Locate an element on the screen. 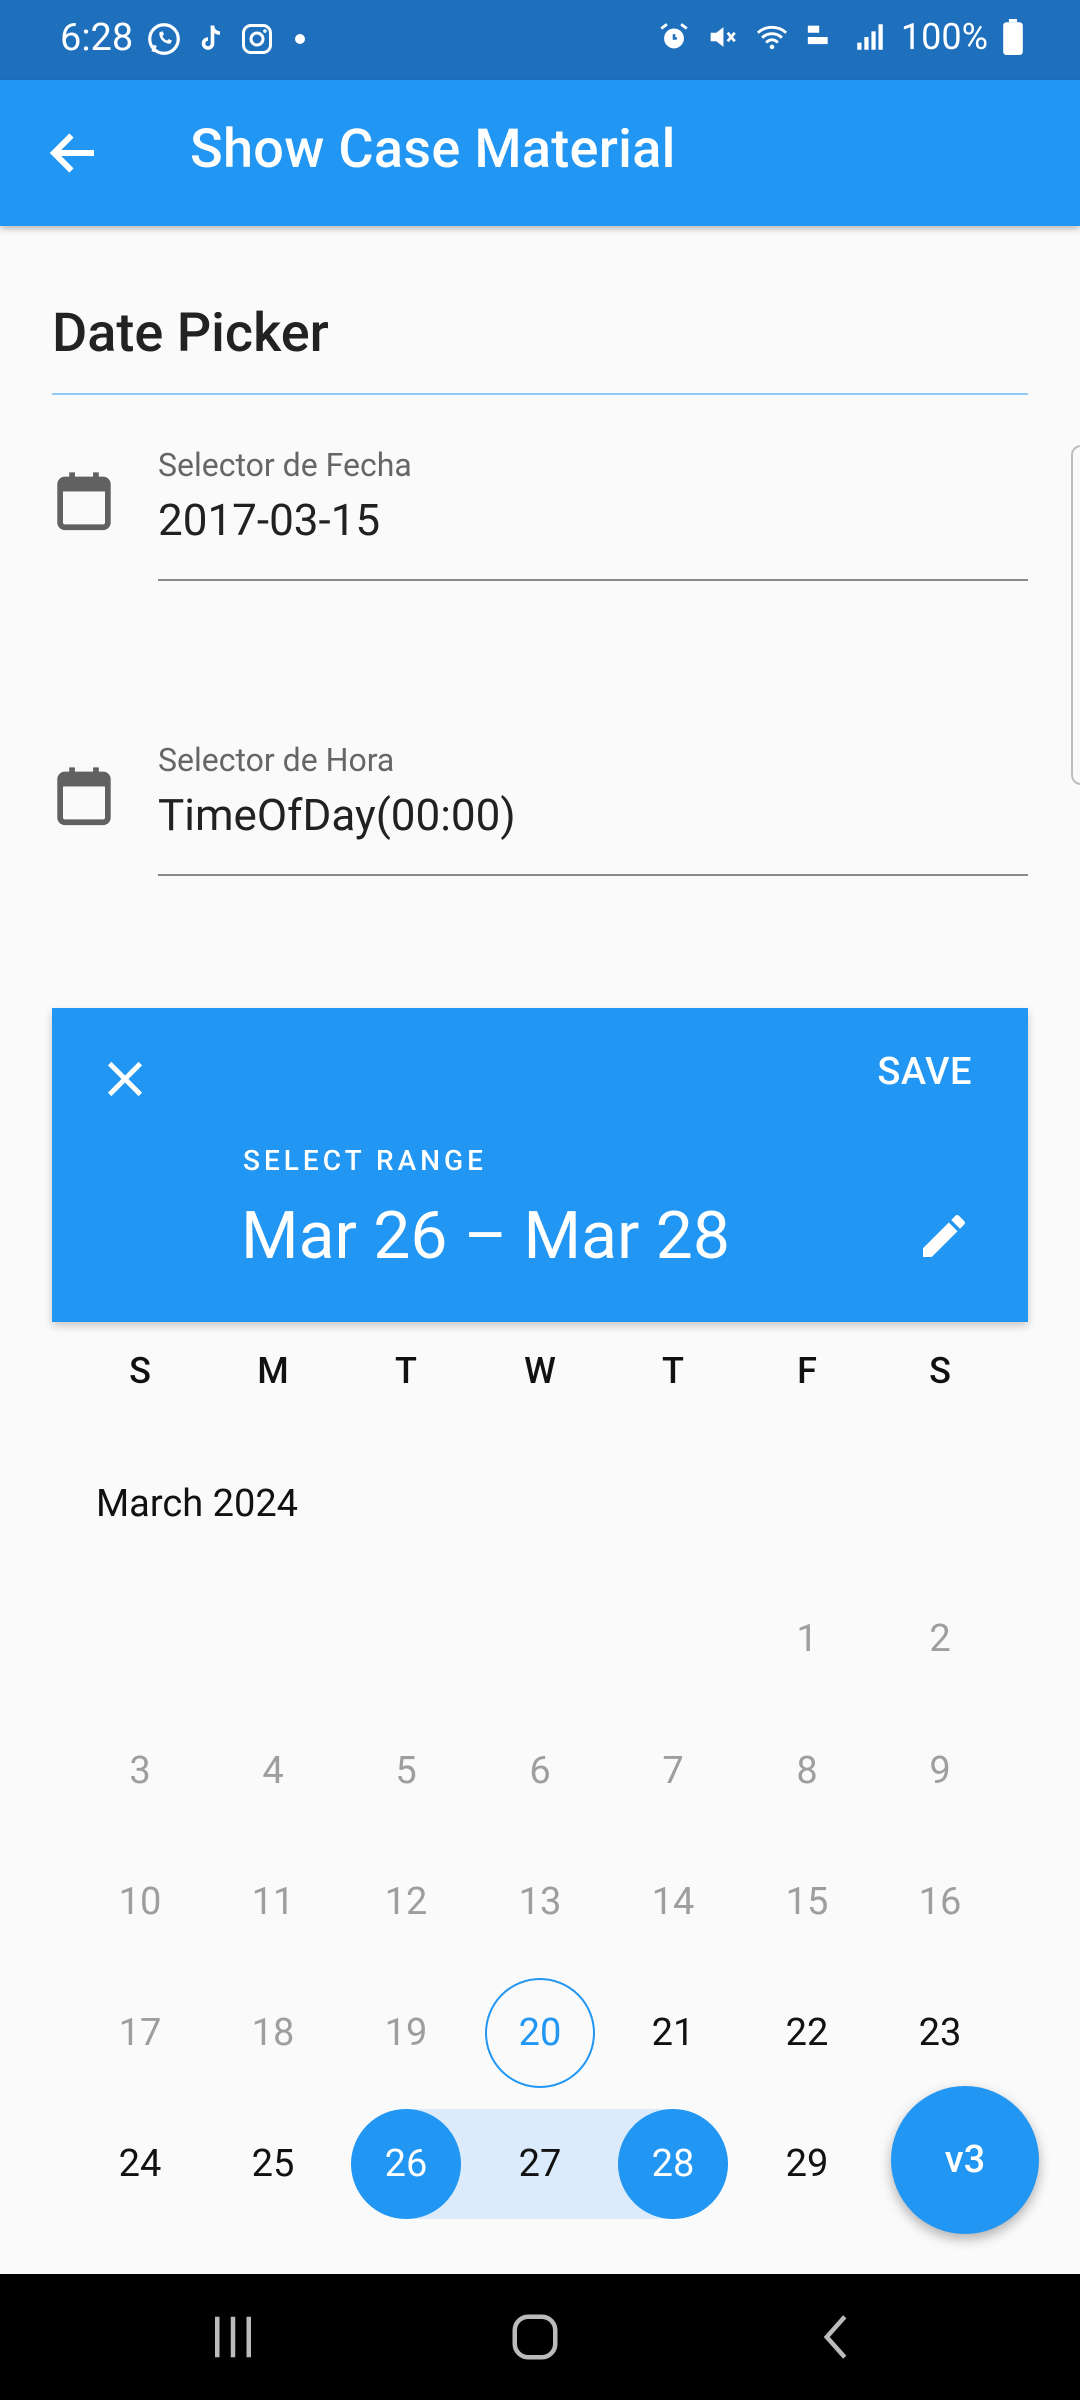 This screenshot has width=1080, height=2400. range-picker-header: SAVE SELECT RANGE Mar 26 – Mar 28 is located at coordinates (540, 1165).